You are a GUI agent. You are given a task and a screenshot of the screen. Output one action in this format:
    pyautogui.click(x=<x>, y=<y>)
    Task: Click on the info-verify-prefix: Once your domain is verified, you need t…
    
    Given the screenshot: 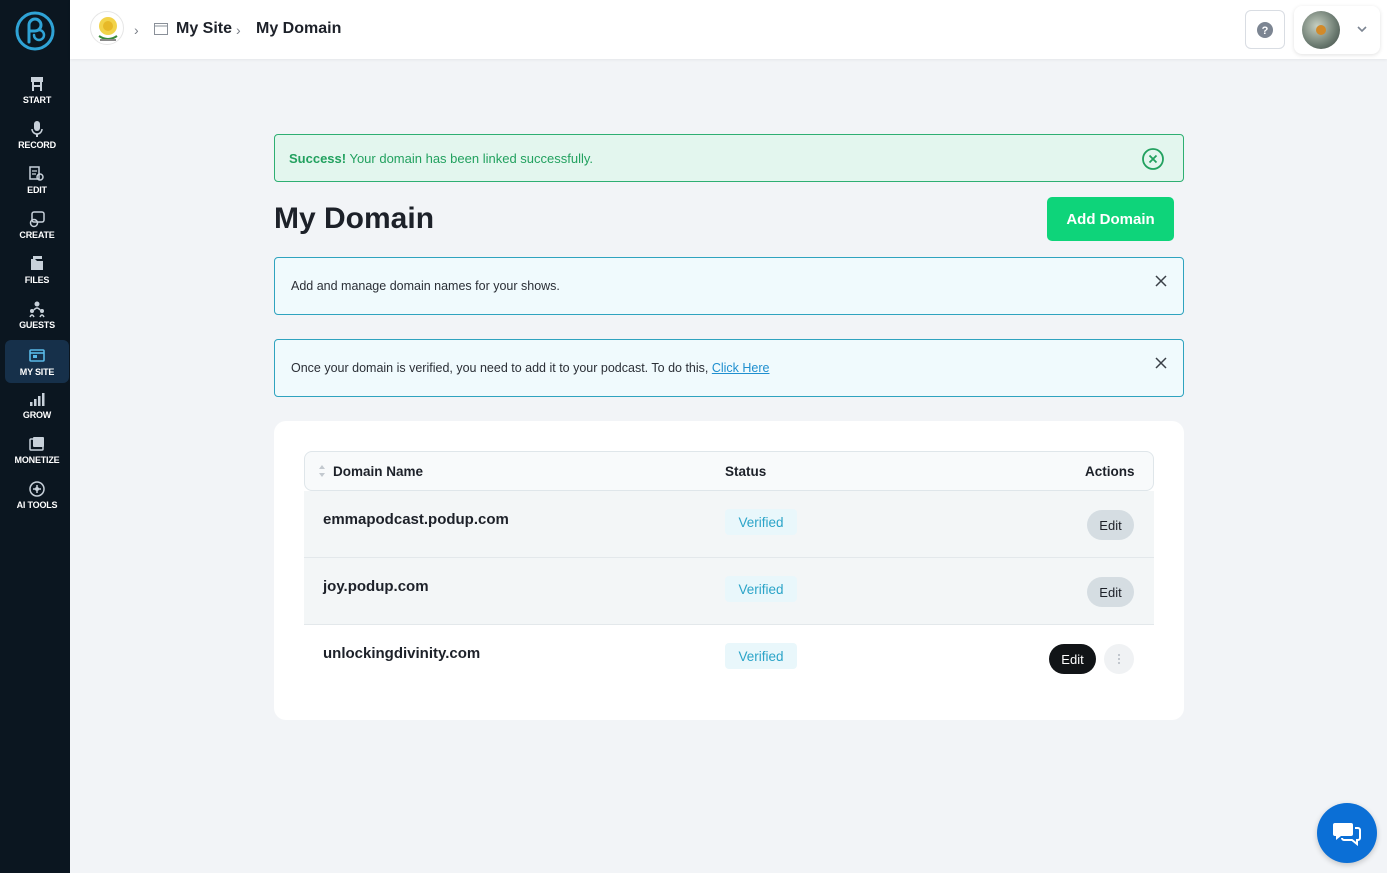 What is the action you would take?
    pyautogui.click(x=501, y=368)
    